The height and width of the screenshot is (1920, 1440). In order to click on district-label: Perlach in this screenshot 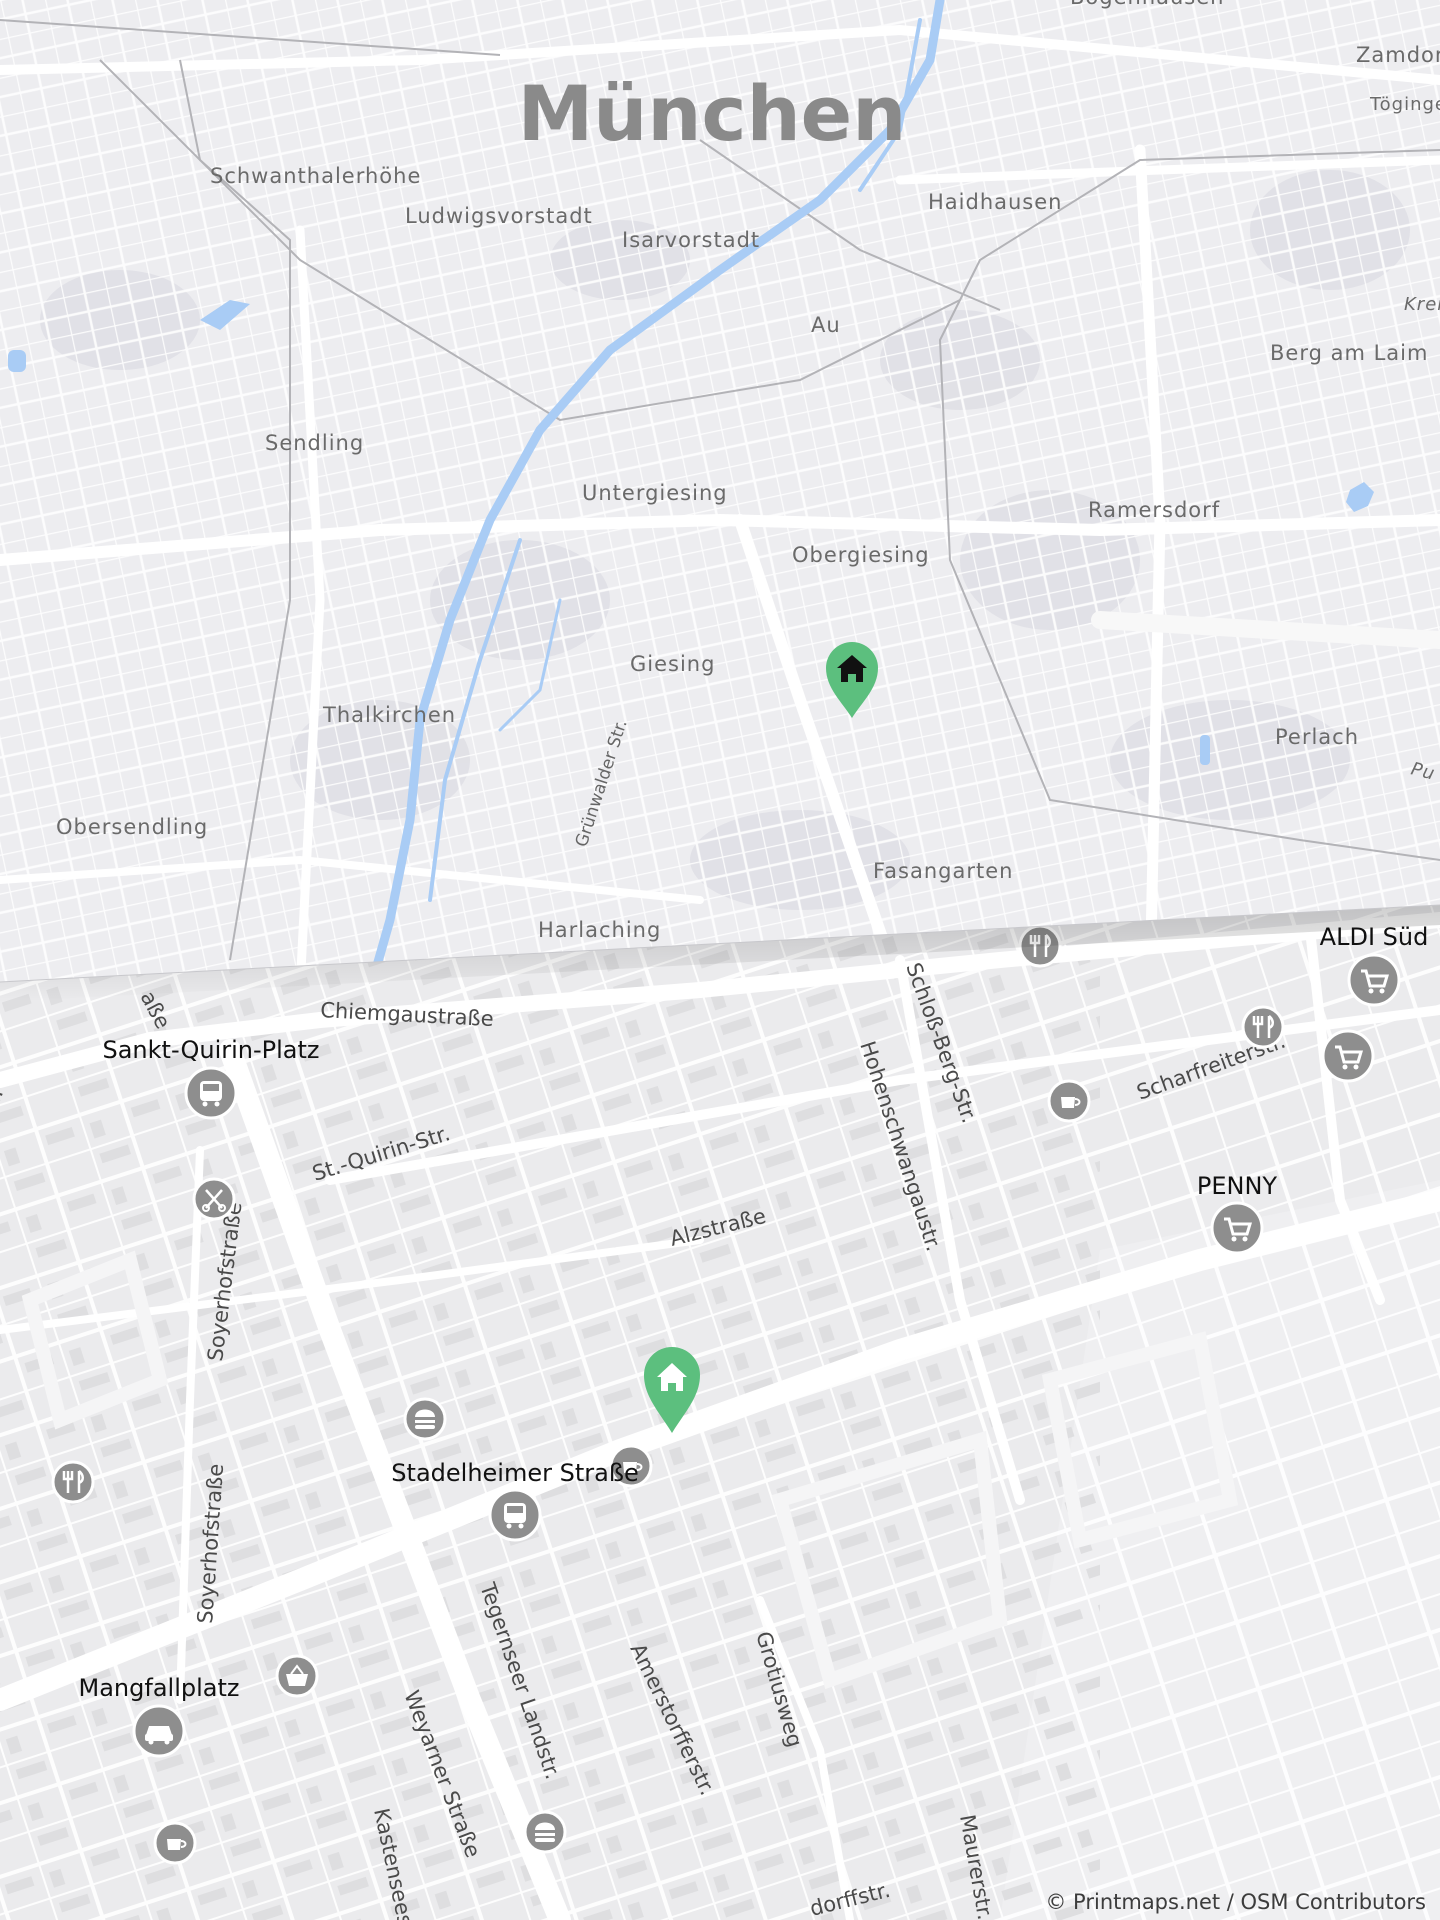, I will do `click(1317, 737)`.